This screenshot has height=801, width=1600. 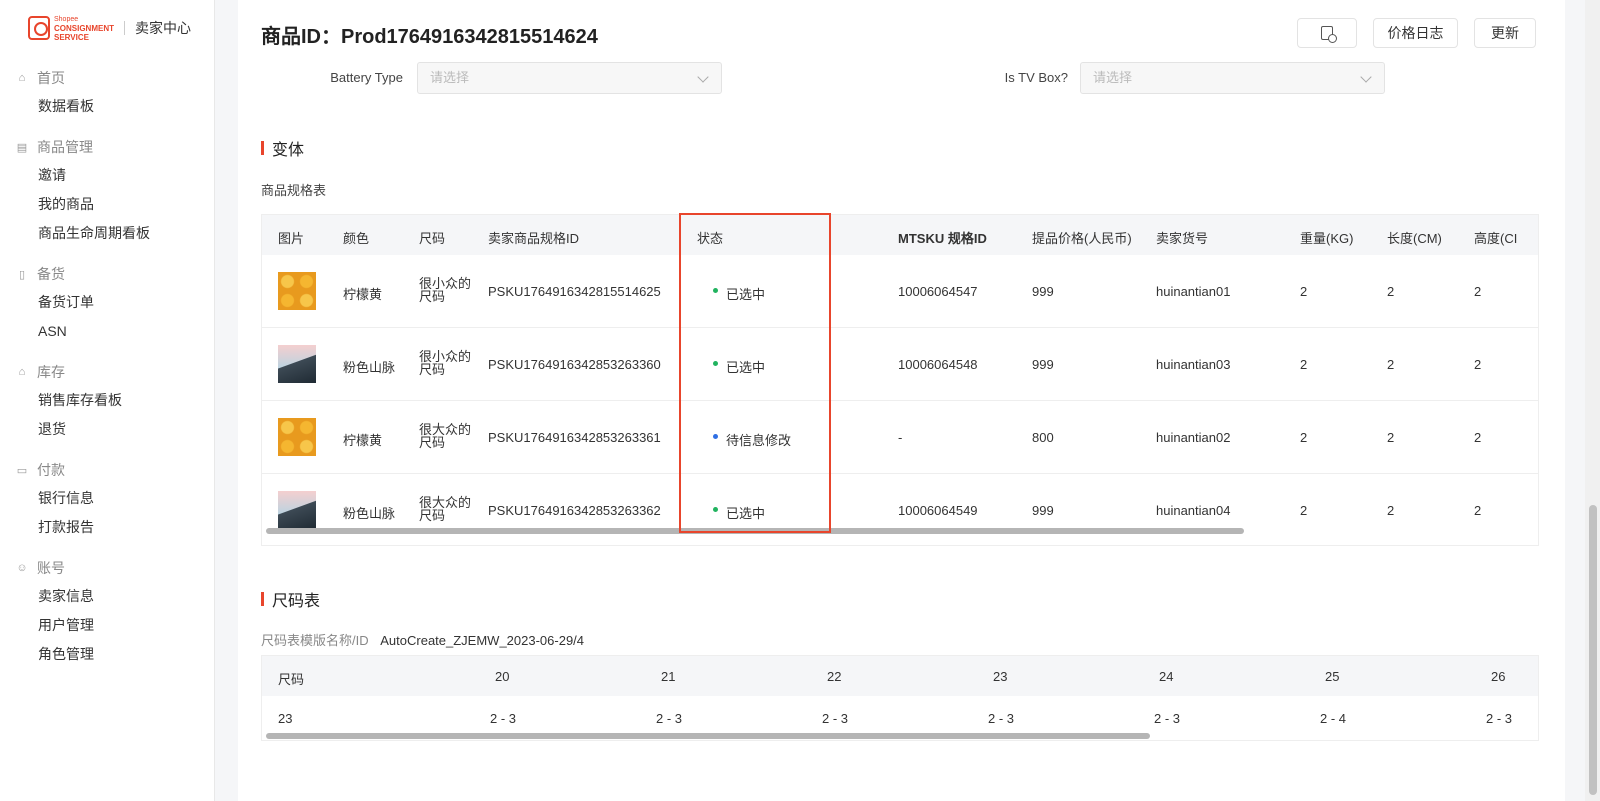 What do you see at coordinates (291, 679) in the screenshot?
I see `size-col-label: 尺码` at bounding box center [291, 679].